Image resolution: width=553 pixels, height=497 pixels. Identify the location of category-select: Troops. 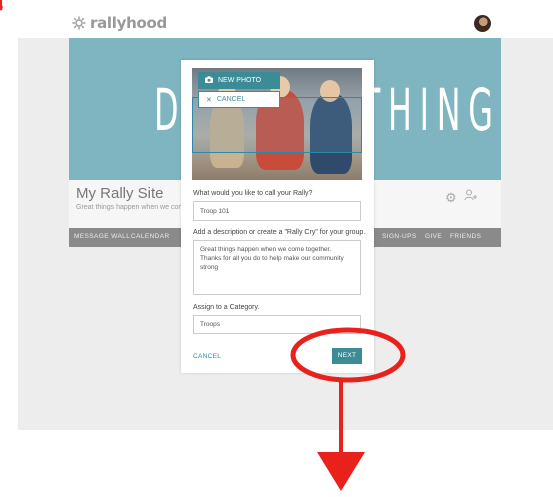
(277, 324).